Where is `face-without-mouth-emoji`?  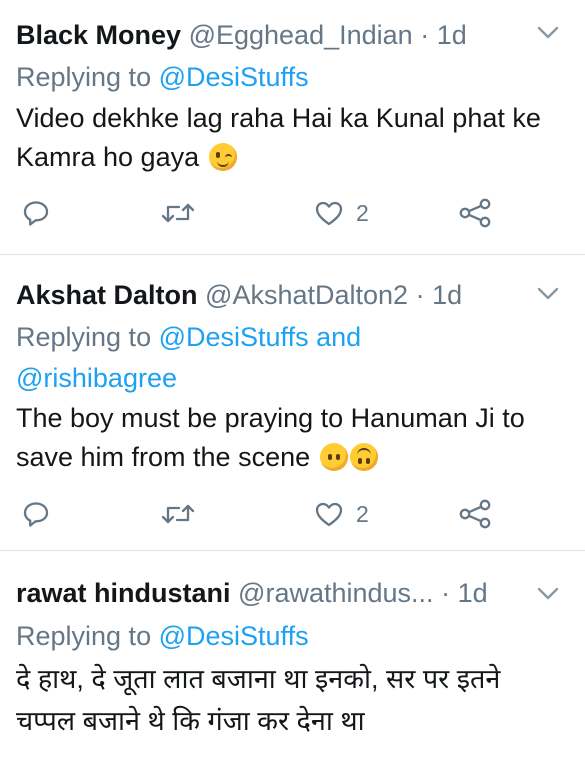 face-without-mouth-emoji is located at coordinates (333, 457).